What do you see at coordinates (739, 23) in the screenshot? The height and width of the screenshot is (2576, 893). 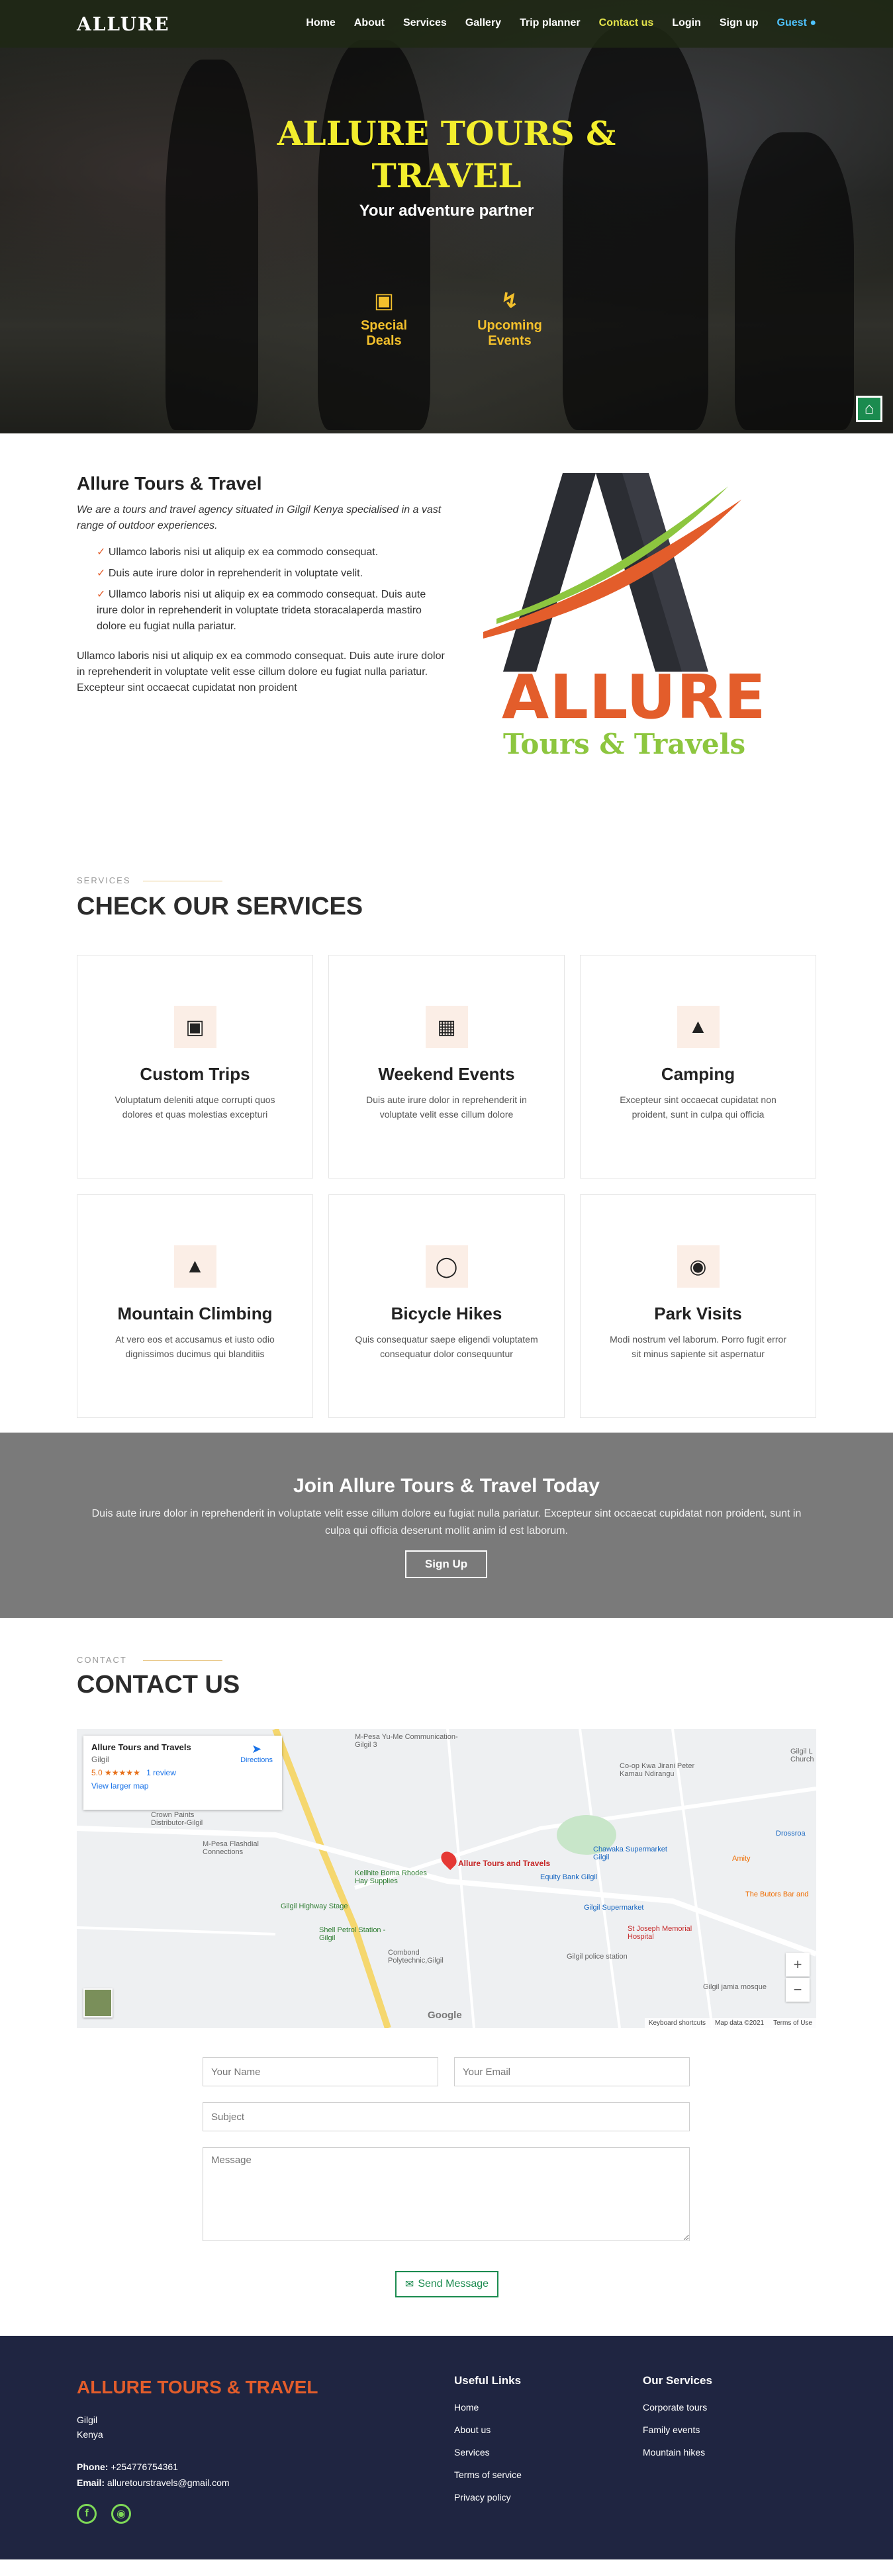 I see `nav-sign-up: Sign up` at bounding box center [739, 23].